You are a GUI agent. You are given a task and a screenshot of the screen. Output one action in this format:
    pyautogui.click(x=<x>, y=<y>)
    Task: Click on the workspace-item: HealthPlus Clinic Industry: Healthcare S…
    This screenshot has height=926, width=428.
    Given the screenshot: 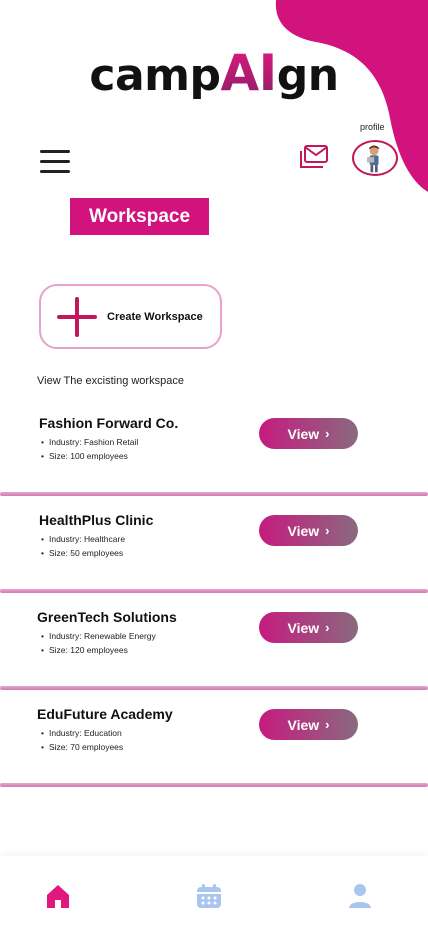 What is the action you would take?
    pyautogui.click(x=214, y=544)
    